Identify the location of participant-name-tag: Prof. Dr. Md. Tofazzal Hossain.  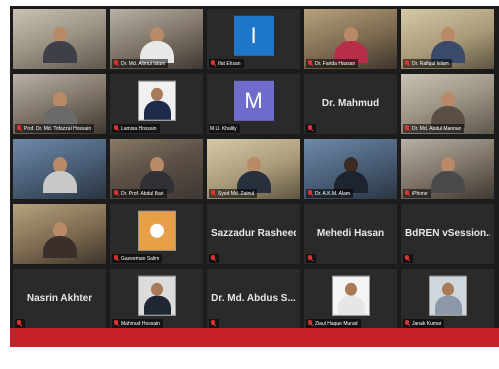
(55, 128).